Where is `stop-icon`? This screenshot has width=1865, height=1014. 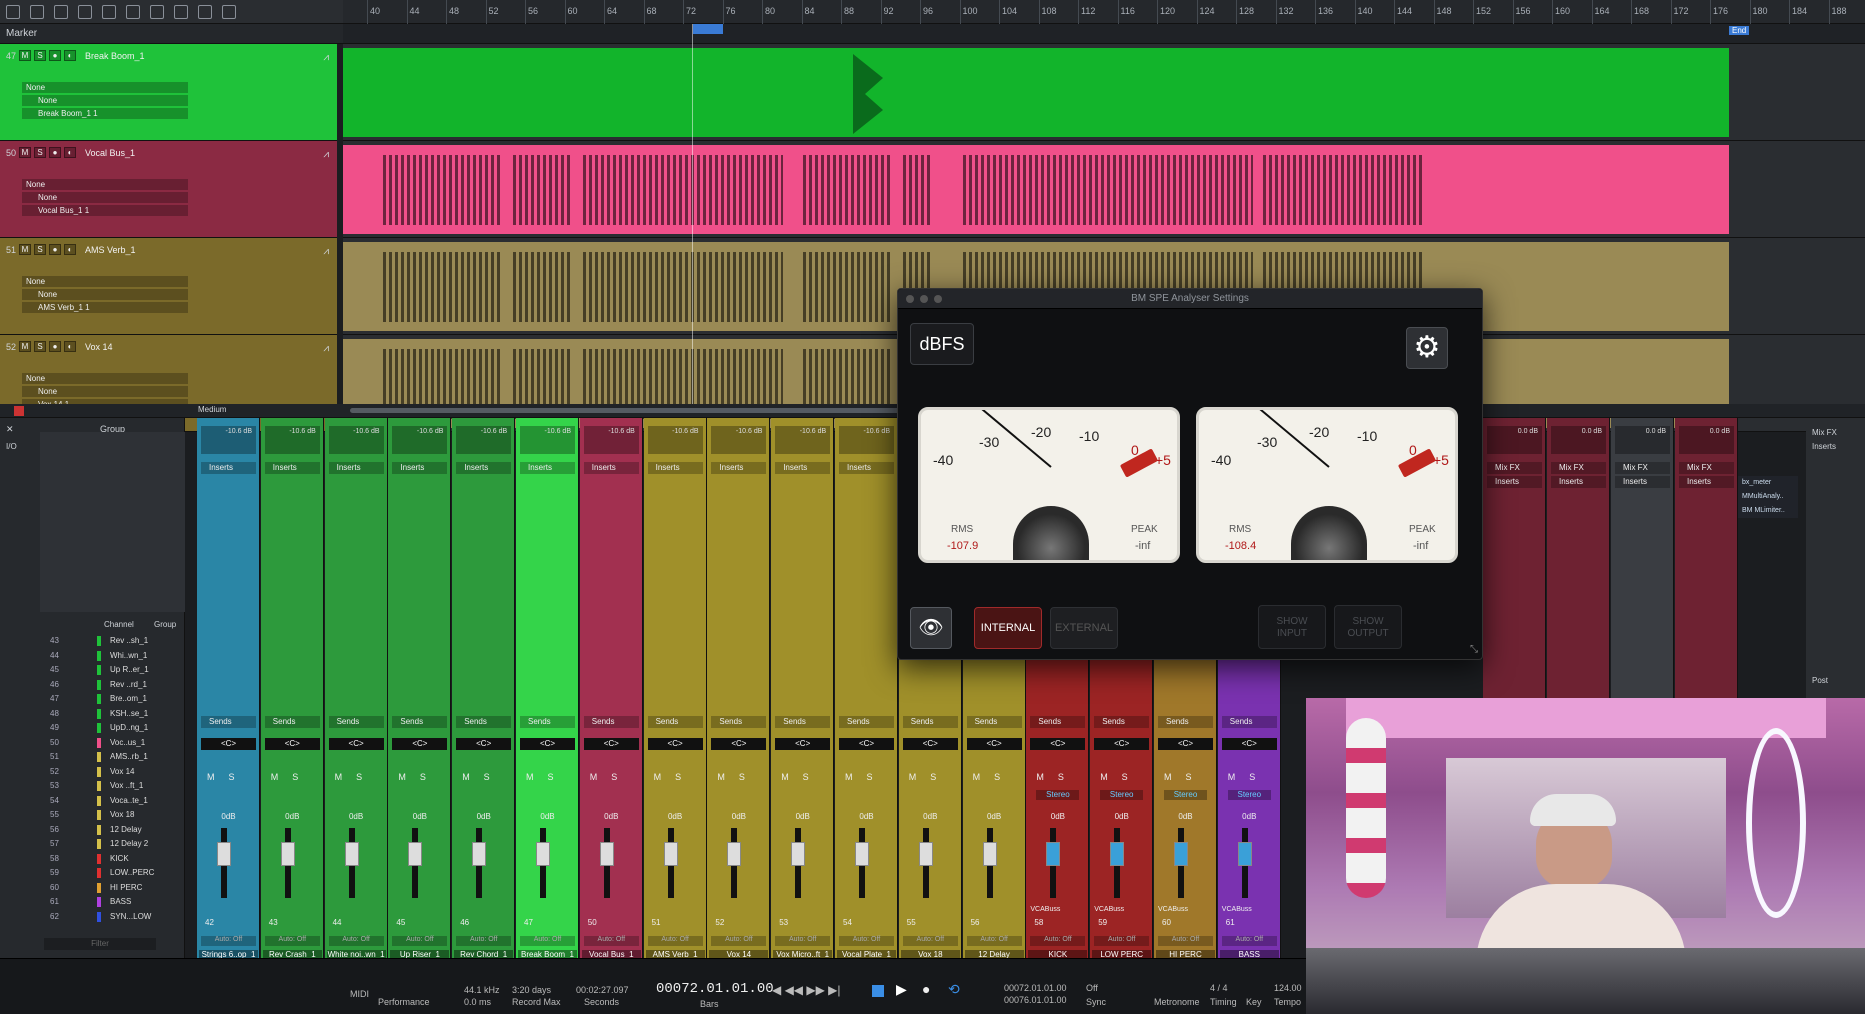 stop-icon is located at coordinates (878, 991).